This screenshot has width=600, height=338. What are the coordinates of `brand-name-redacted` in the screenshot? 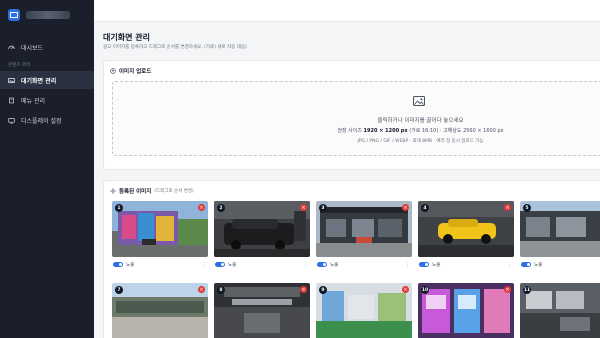 It's located at (48, 15).